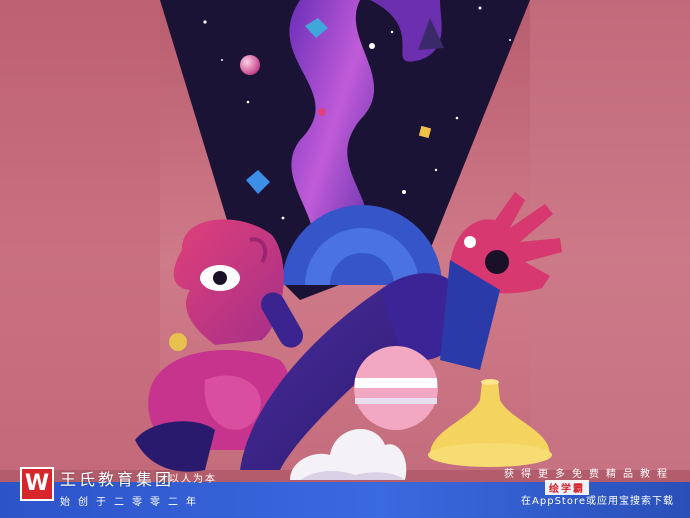 Image resolution: width=690 pixels, height=518 pixels. I want to click on promo-line-1: 获得更多免费精品教程, so click(589, 474).